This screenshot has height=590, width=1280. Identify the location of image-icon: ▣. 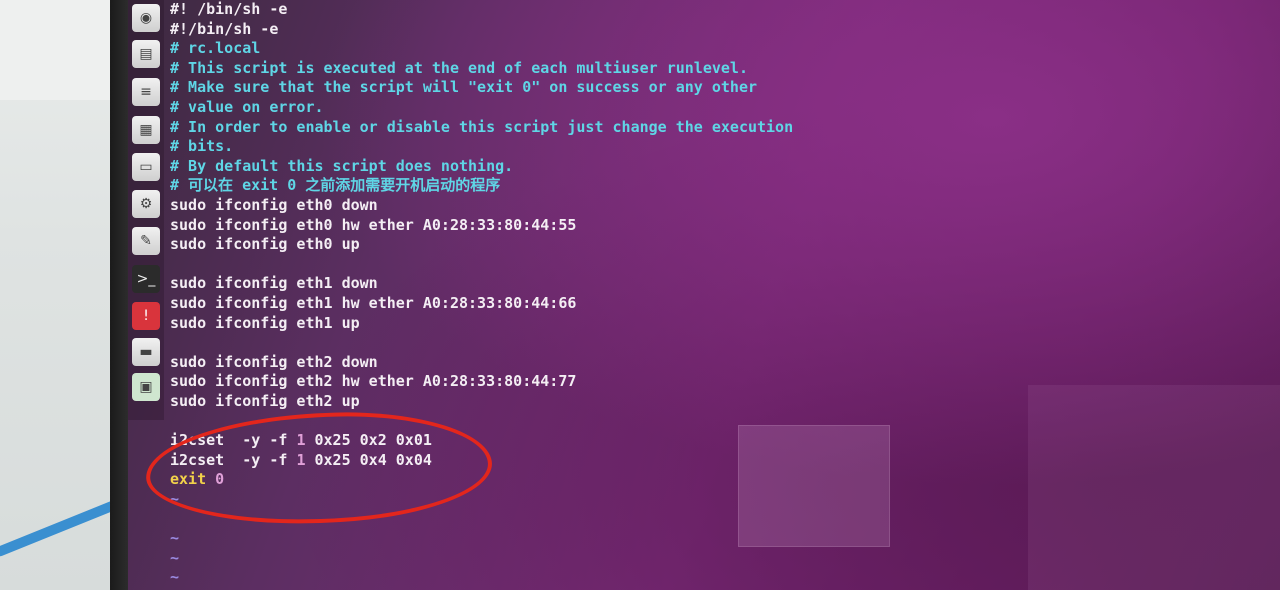
(146, 387).